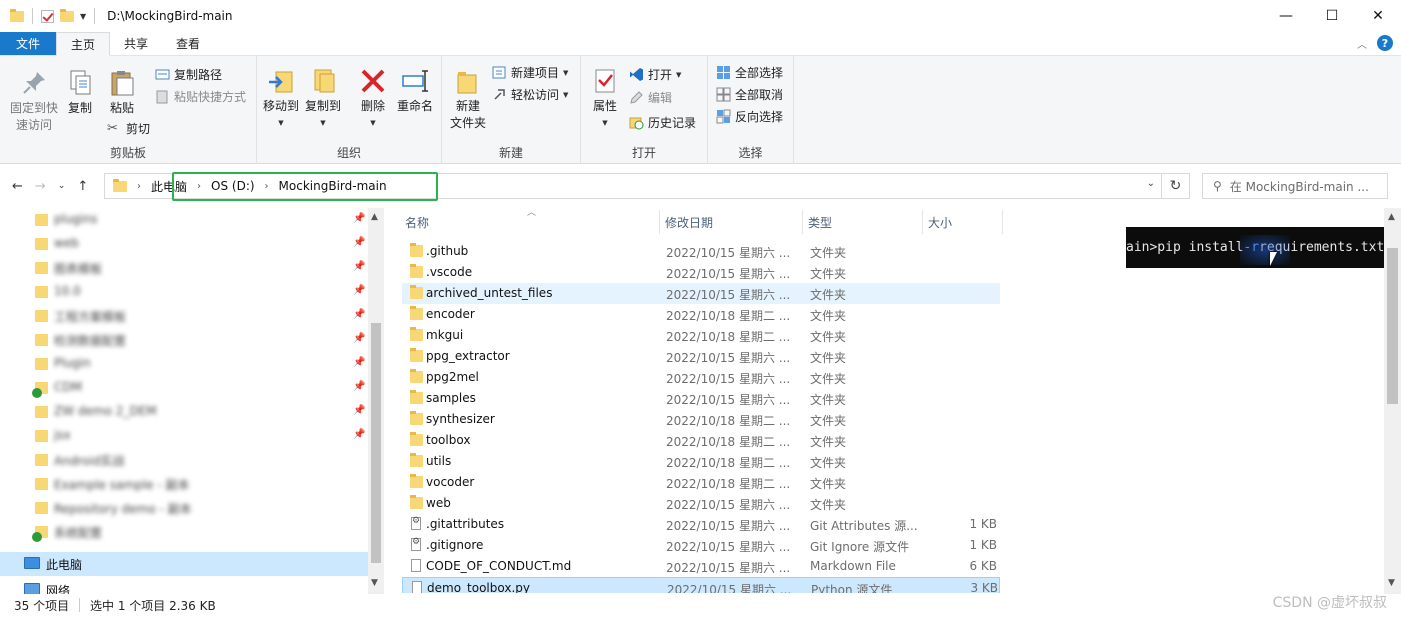 This screenshot has width=1401, height=617. I want to click on up-arrow-icon: ↑, so click(82, 186).